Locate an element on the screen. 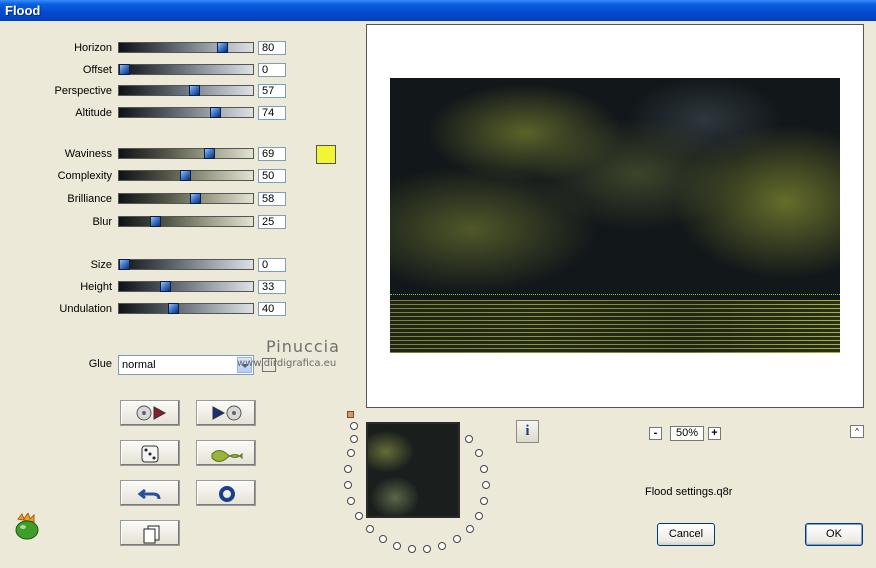  undulation-slider-thumb is located at coordinates (173, 308).